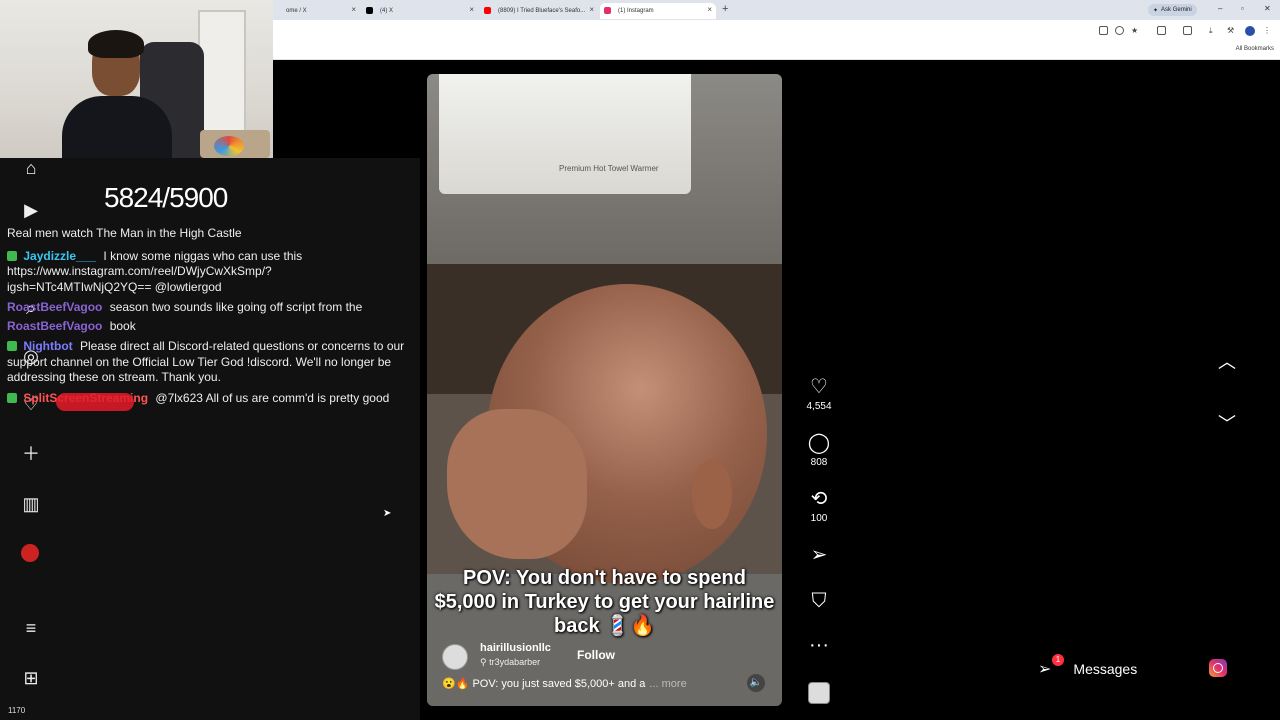 This screenshot has height=720, width=1280. I want to click on save-button: ⛉, so click(819, 601).